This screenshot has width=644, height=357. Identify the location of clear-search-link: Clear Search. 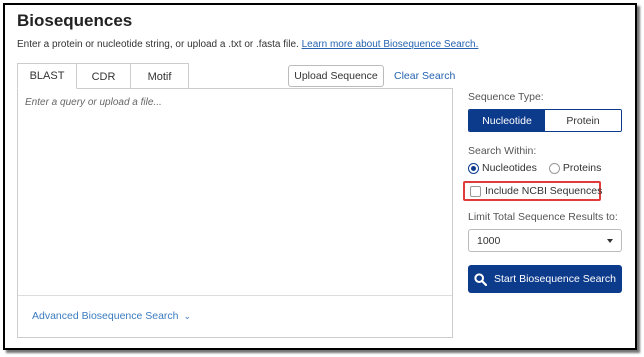
(424, 76).